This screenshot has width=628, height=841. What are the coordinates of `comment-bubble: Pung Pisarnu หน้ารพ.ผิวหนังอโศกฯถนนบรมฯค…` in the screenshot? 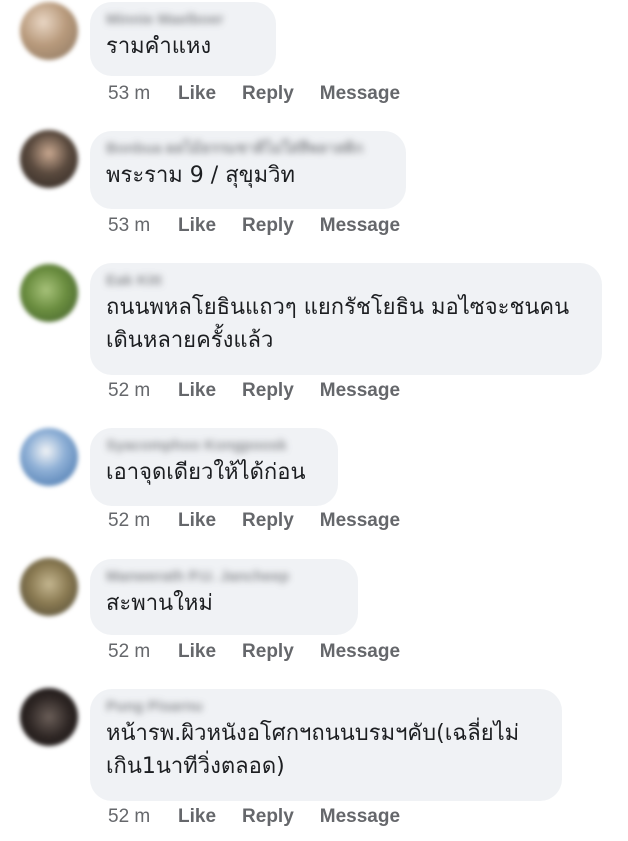 It's located at (326, 745).